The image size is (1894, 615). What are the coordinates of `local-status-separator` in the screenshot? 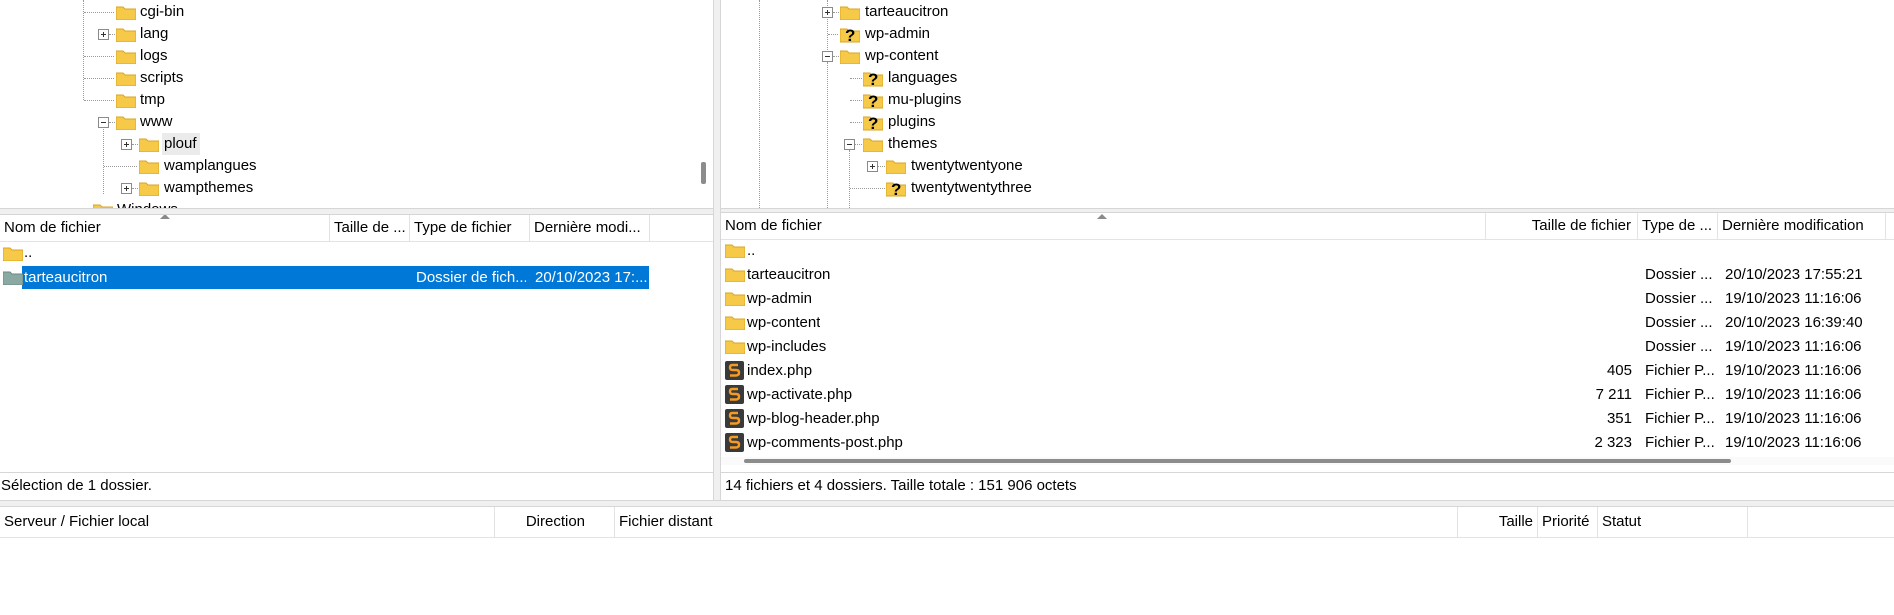 It's located at (356, 472).